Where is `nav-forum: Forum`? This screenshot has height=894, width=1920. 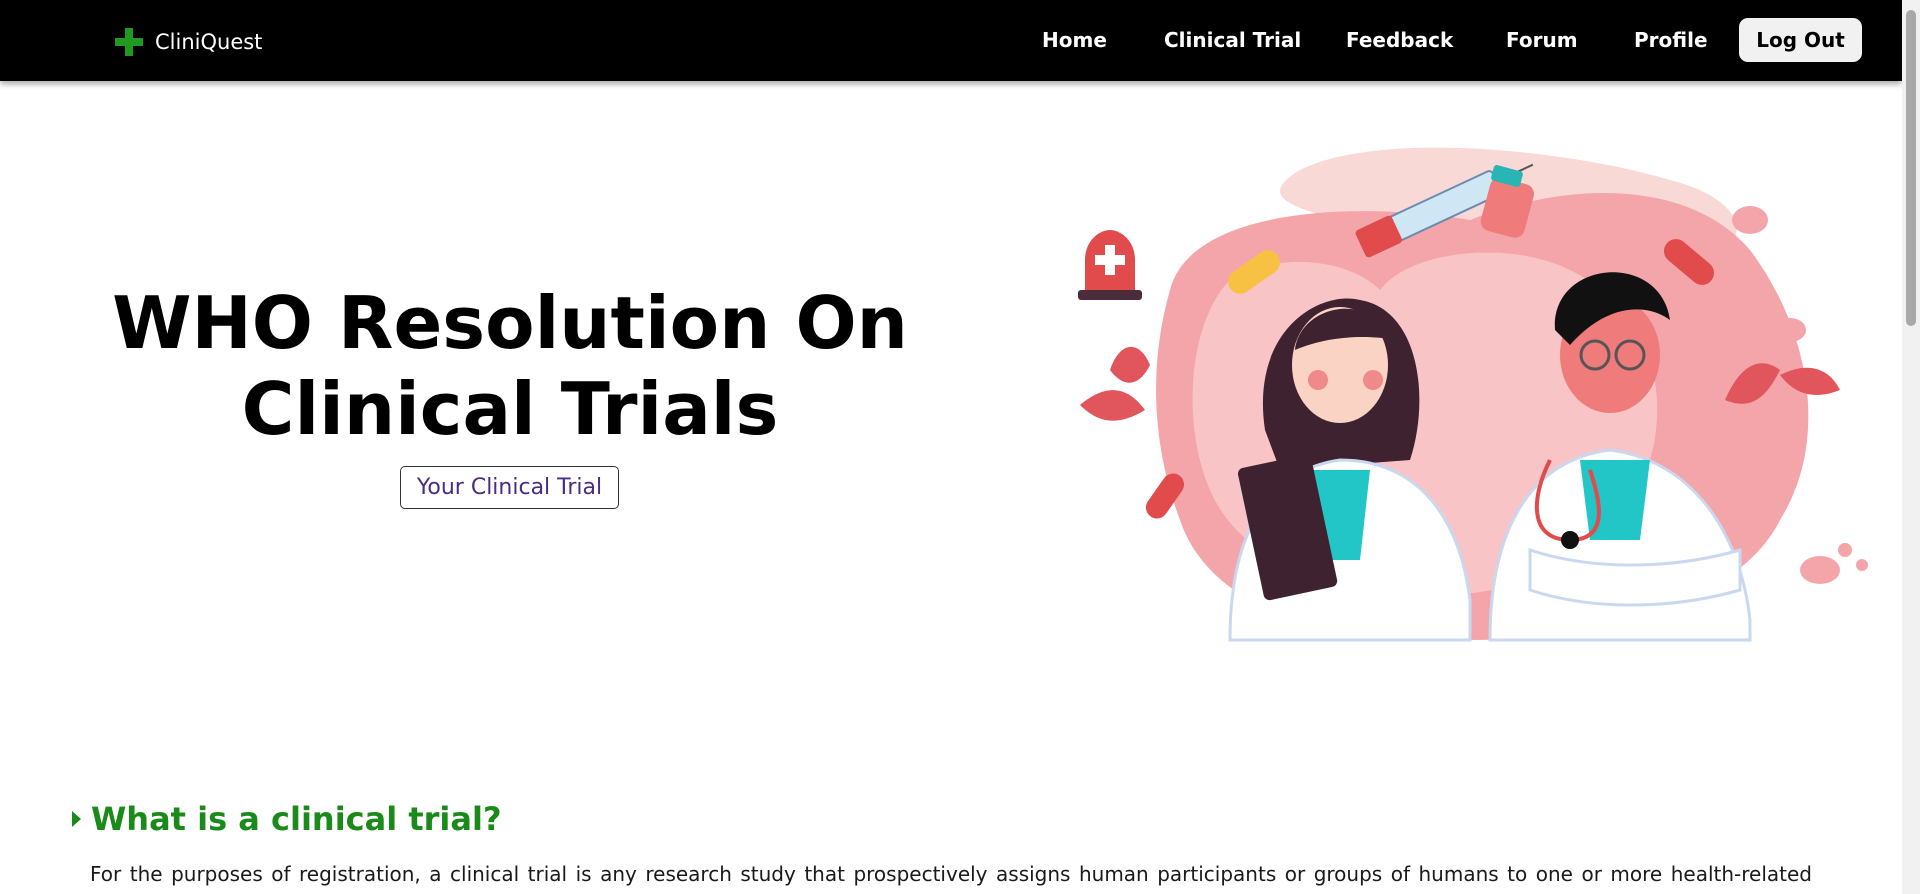 nav-forum: Forum is located at coordinates (1542, 40).